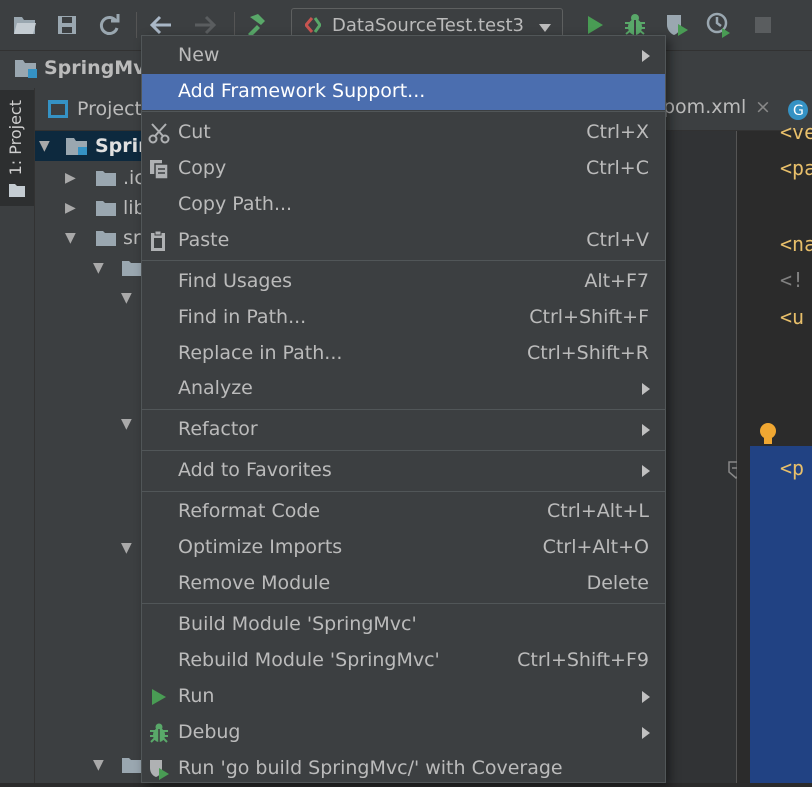 The height and width of the screenshot is (787, 812). I want to click on tree-node-label: sr, so click(132, 238).